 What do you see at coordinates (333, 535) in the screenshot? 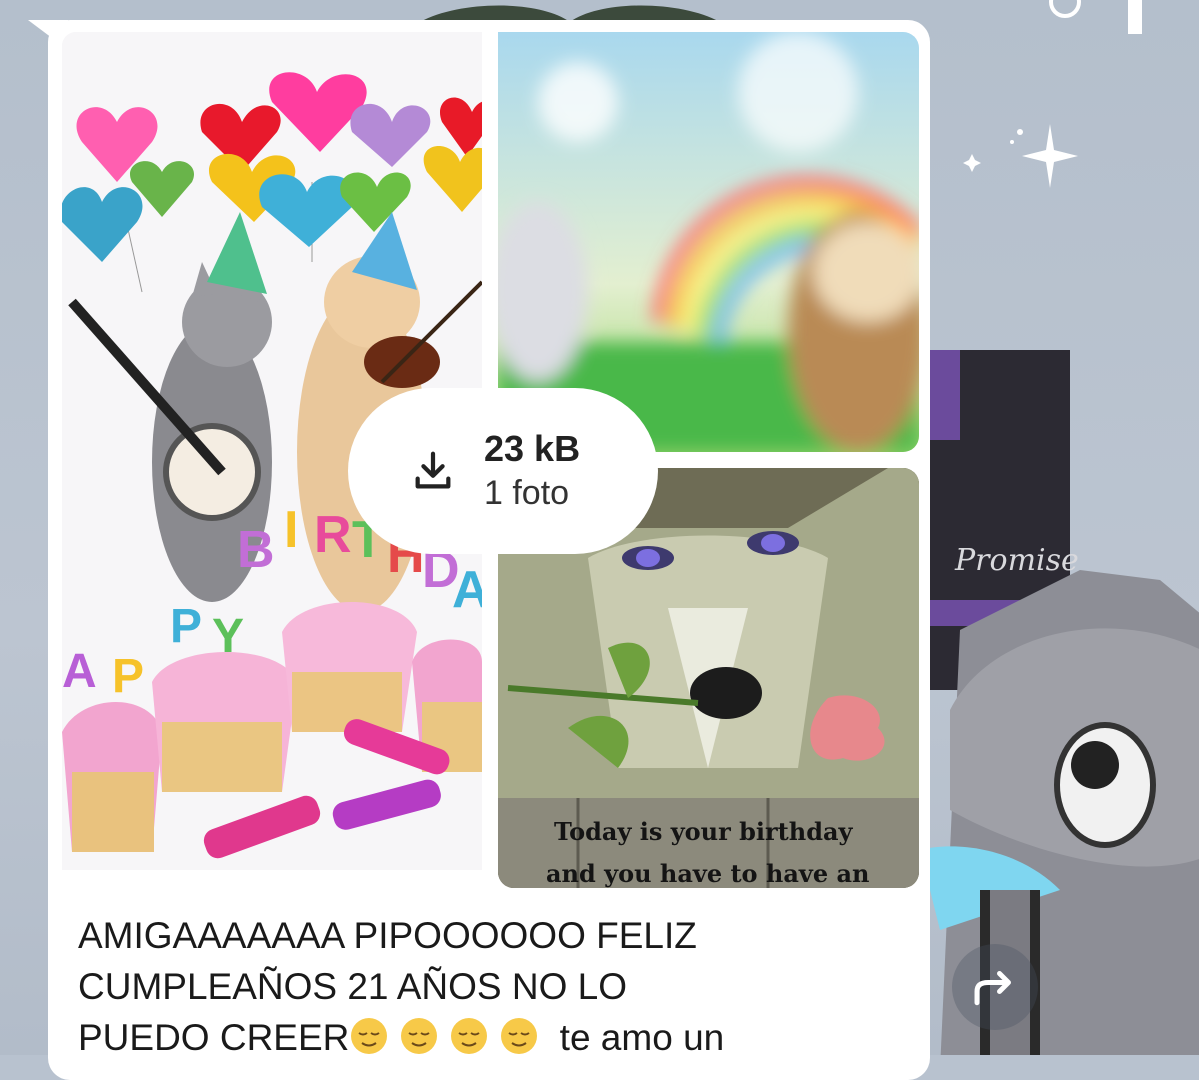
I see `svg-text: R` at bounding box center [333, 535].